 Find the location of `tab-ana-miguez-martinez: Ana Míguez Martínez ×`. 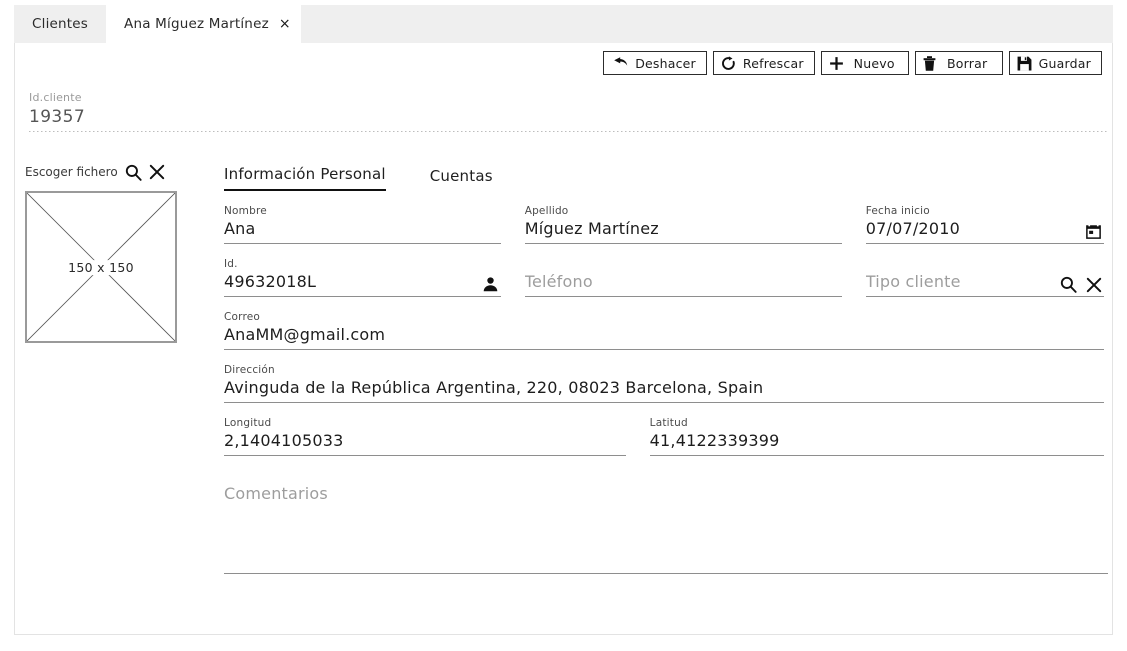

tab-ana-miguez-martinez: Ana Míguez Martínez × is located at coordinates (203, 24).